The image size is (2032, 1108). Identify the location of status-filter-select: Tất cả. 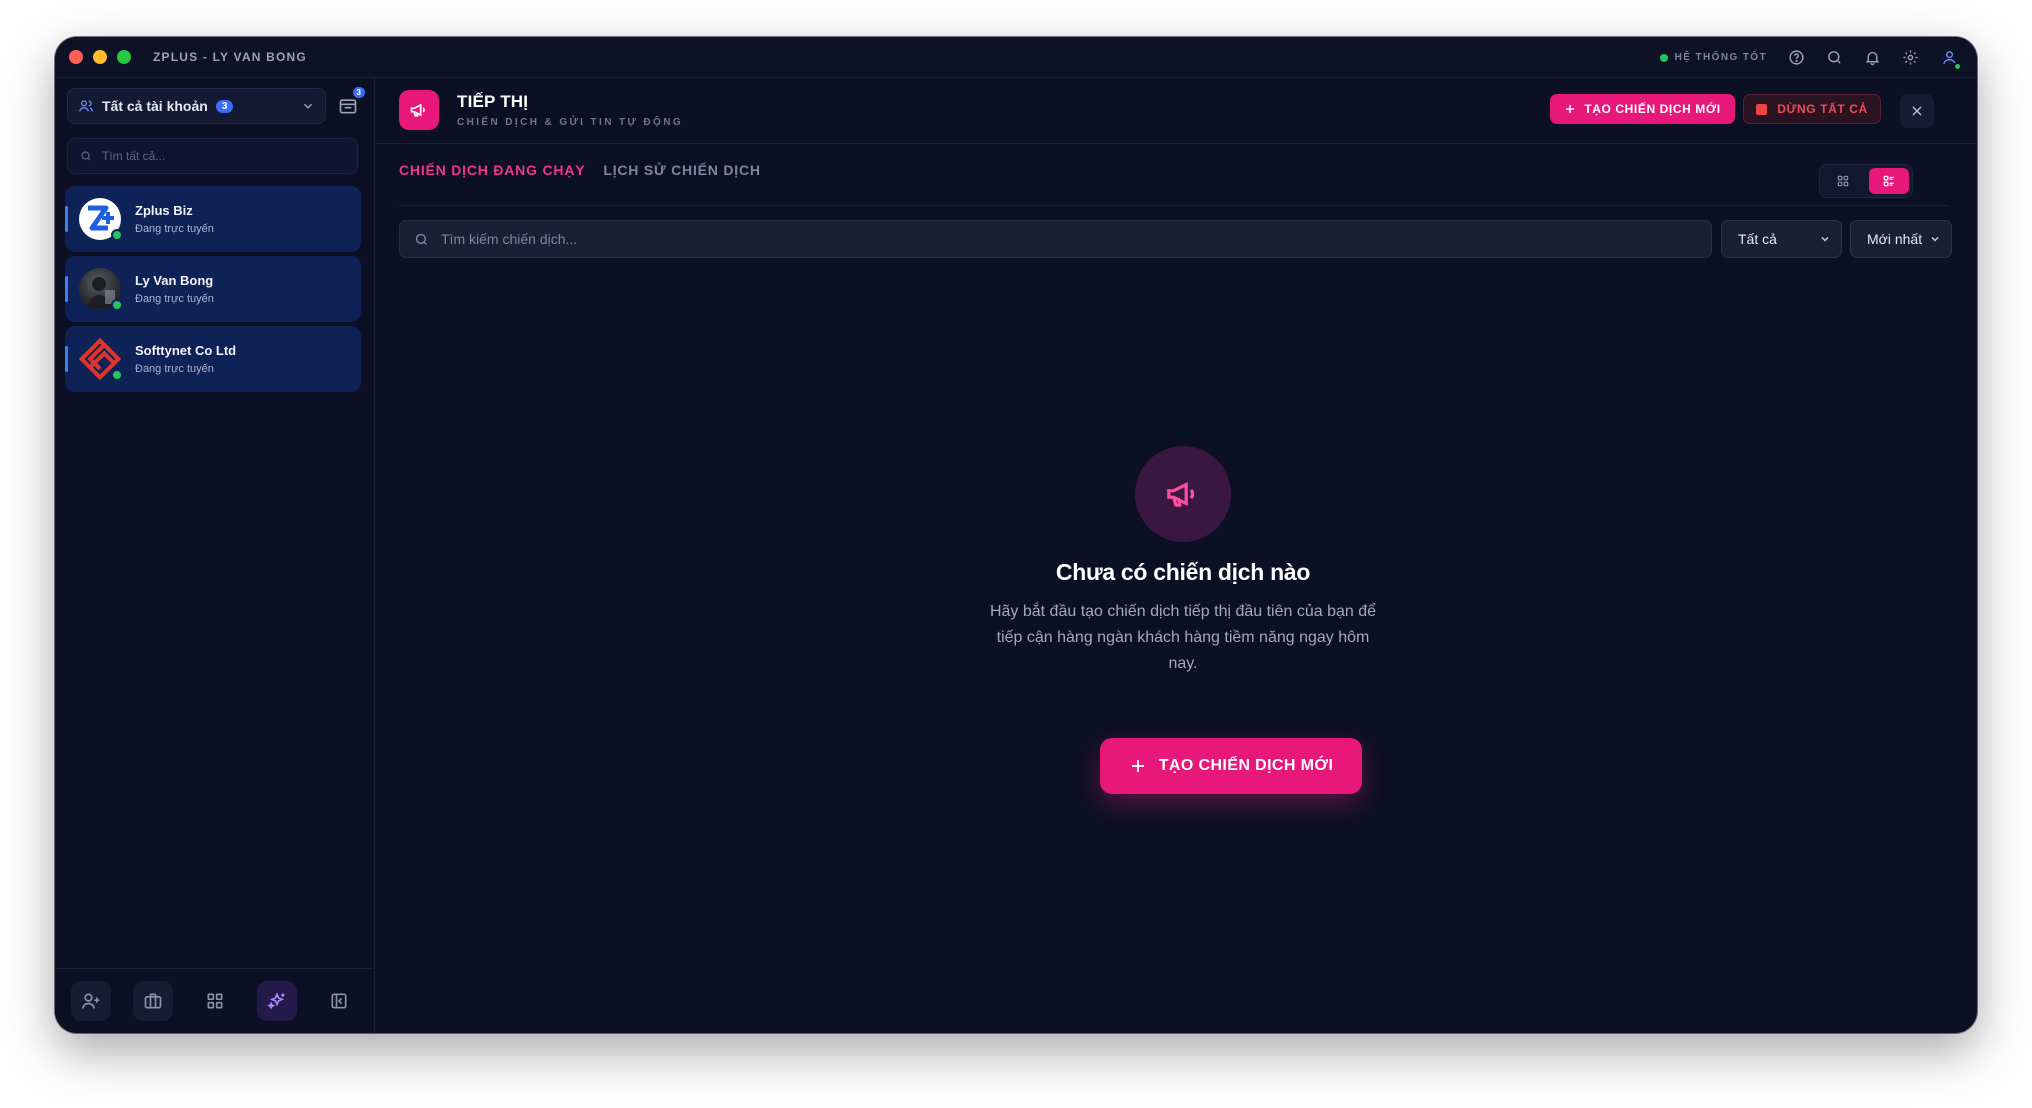
(1781, 239).